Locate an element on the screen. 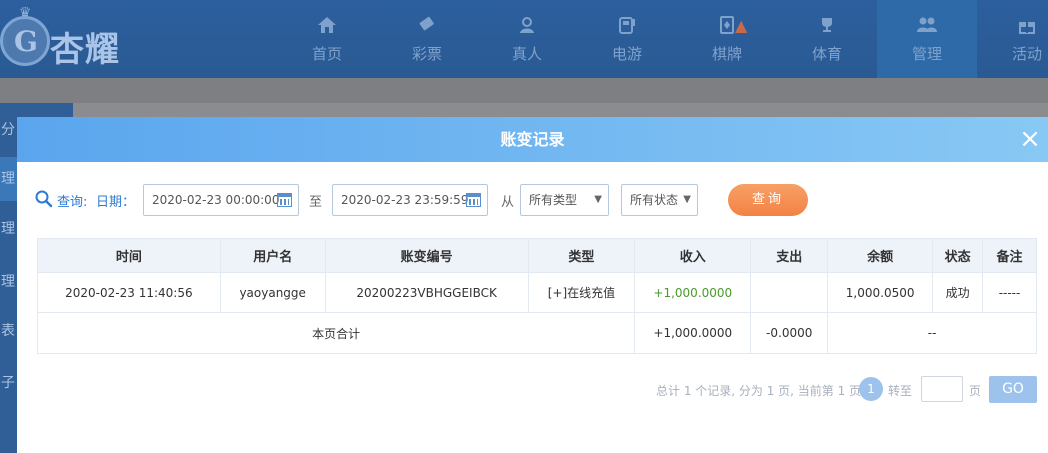  status-select: 所有状态 ▼ is located at coordinates (659, 200).